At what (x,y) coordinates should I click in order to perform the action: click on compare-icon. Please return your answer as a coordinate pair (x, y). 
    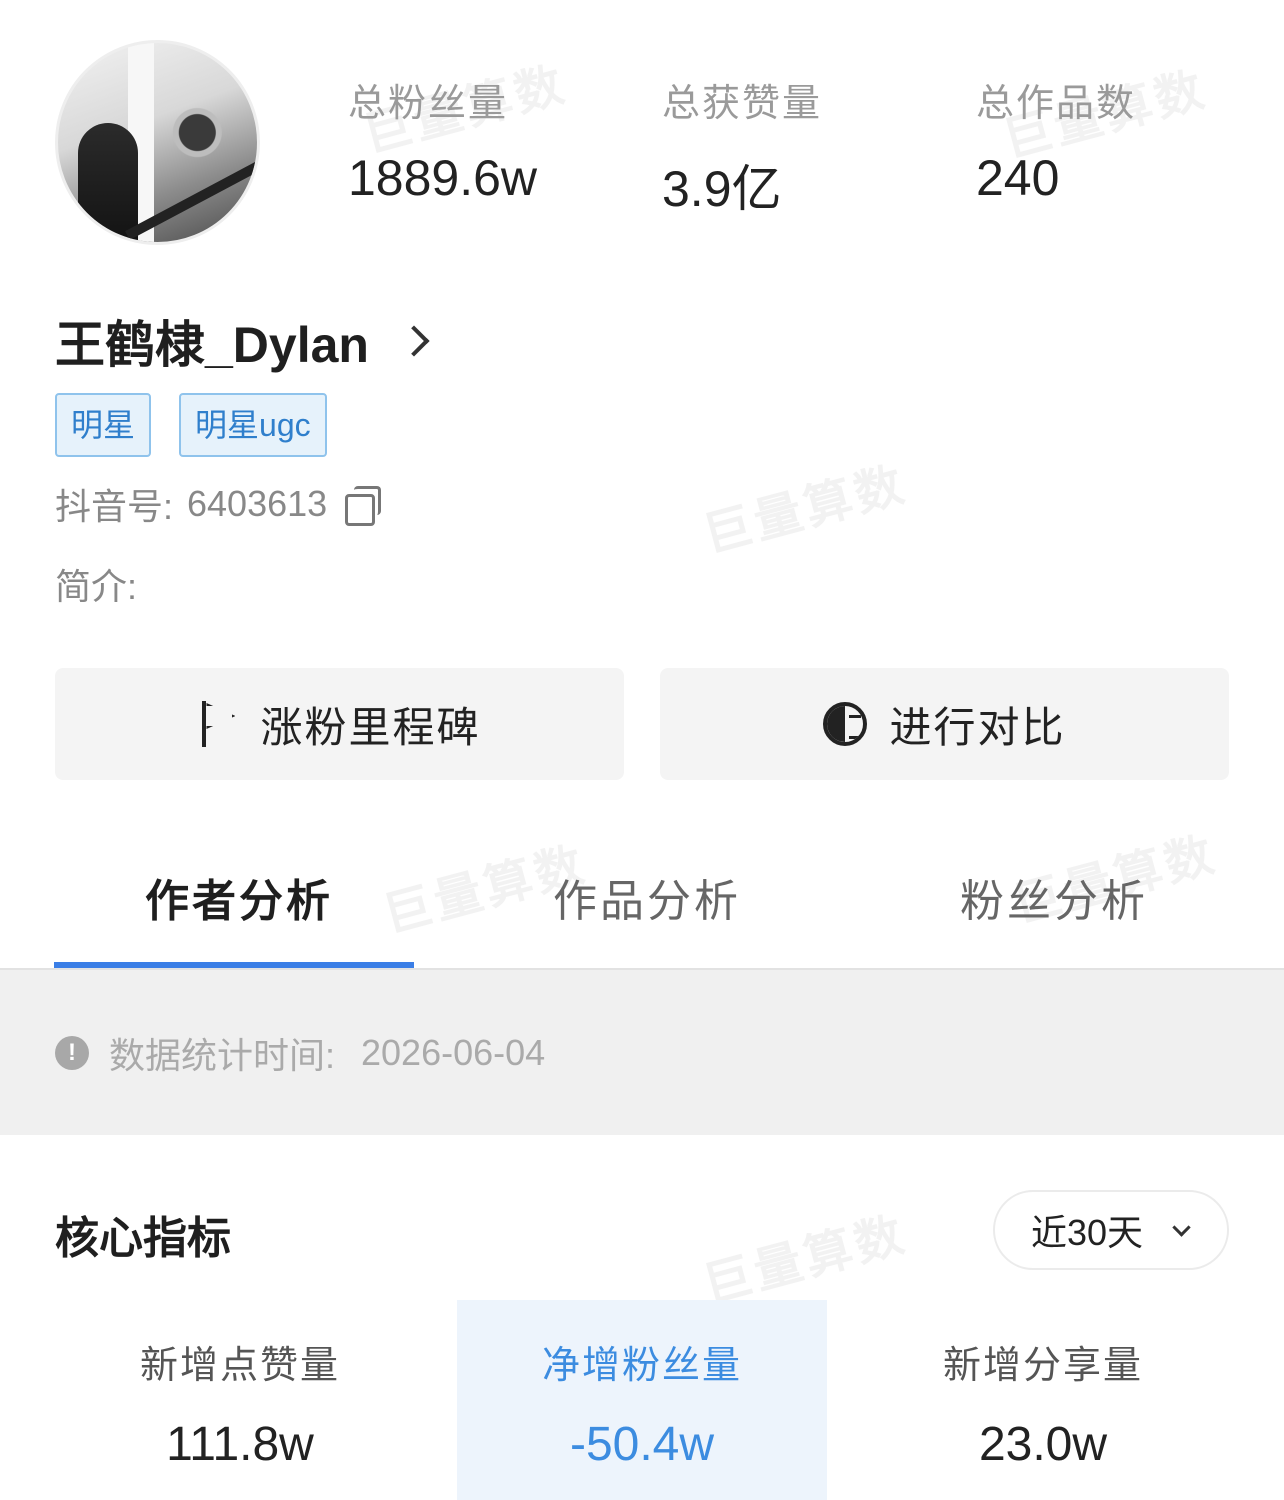
    Looking at the image, I should click on (845, 724).